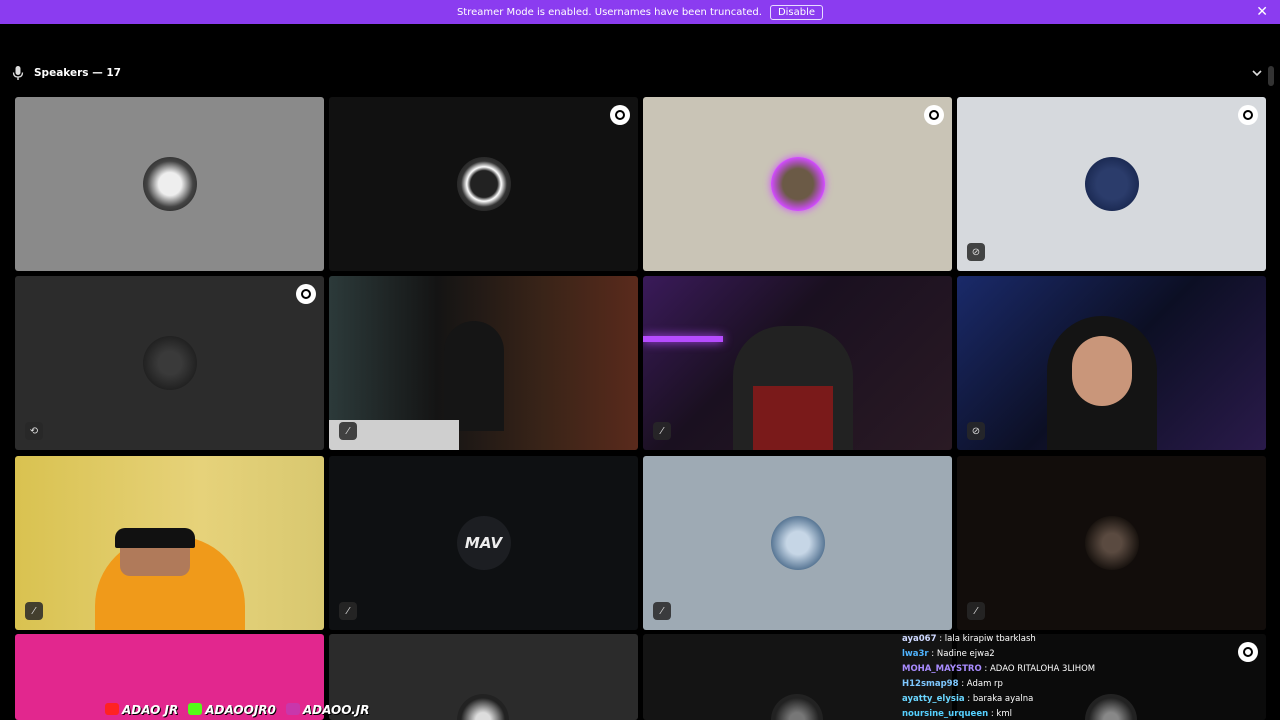 The image size is (1280, 720). What do you see at coordinates (965, 654) in the screenshot?
I see `chat-text: Nadine ejwa2` at bounding box center [965, 654].